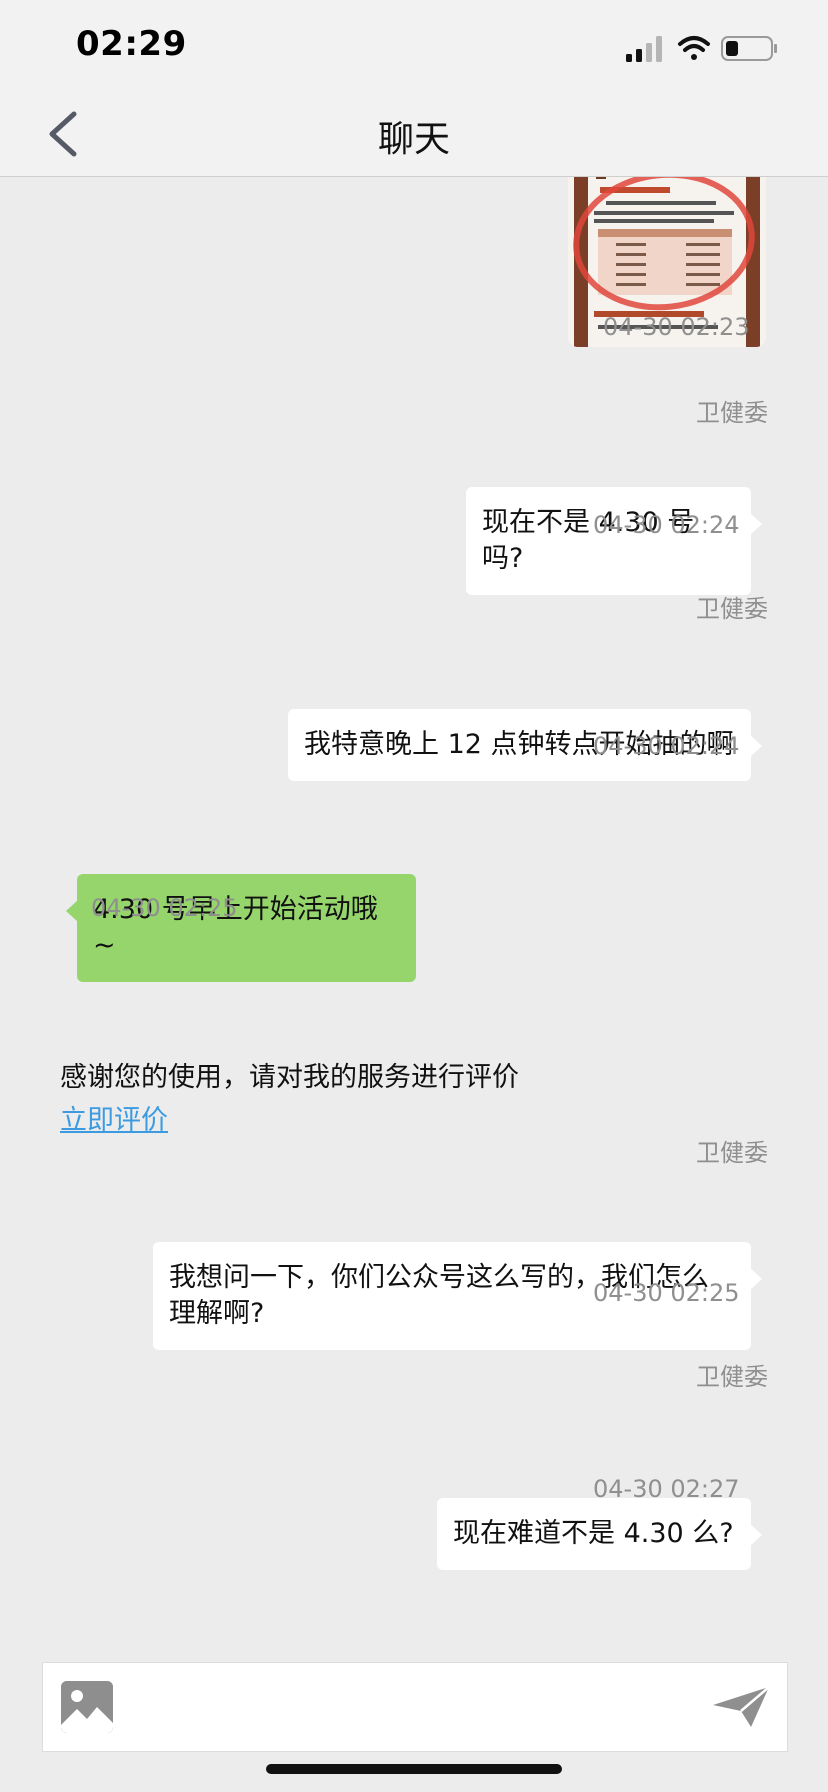  What do you see at coordinates (749, 48) in the screenshot?
I see `battery-icon` at bounding box center [749, 48].